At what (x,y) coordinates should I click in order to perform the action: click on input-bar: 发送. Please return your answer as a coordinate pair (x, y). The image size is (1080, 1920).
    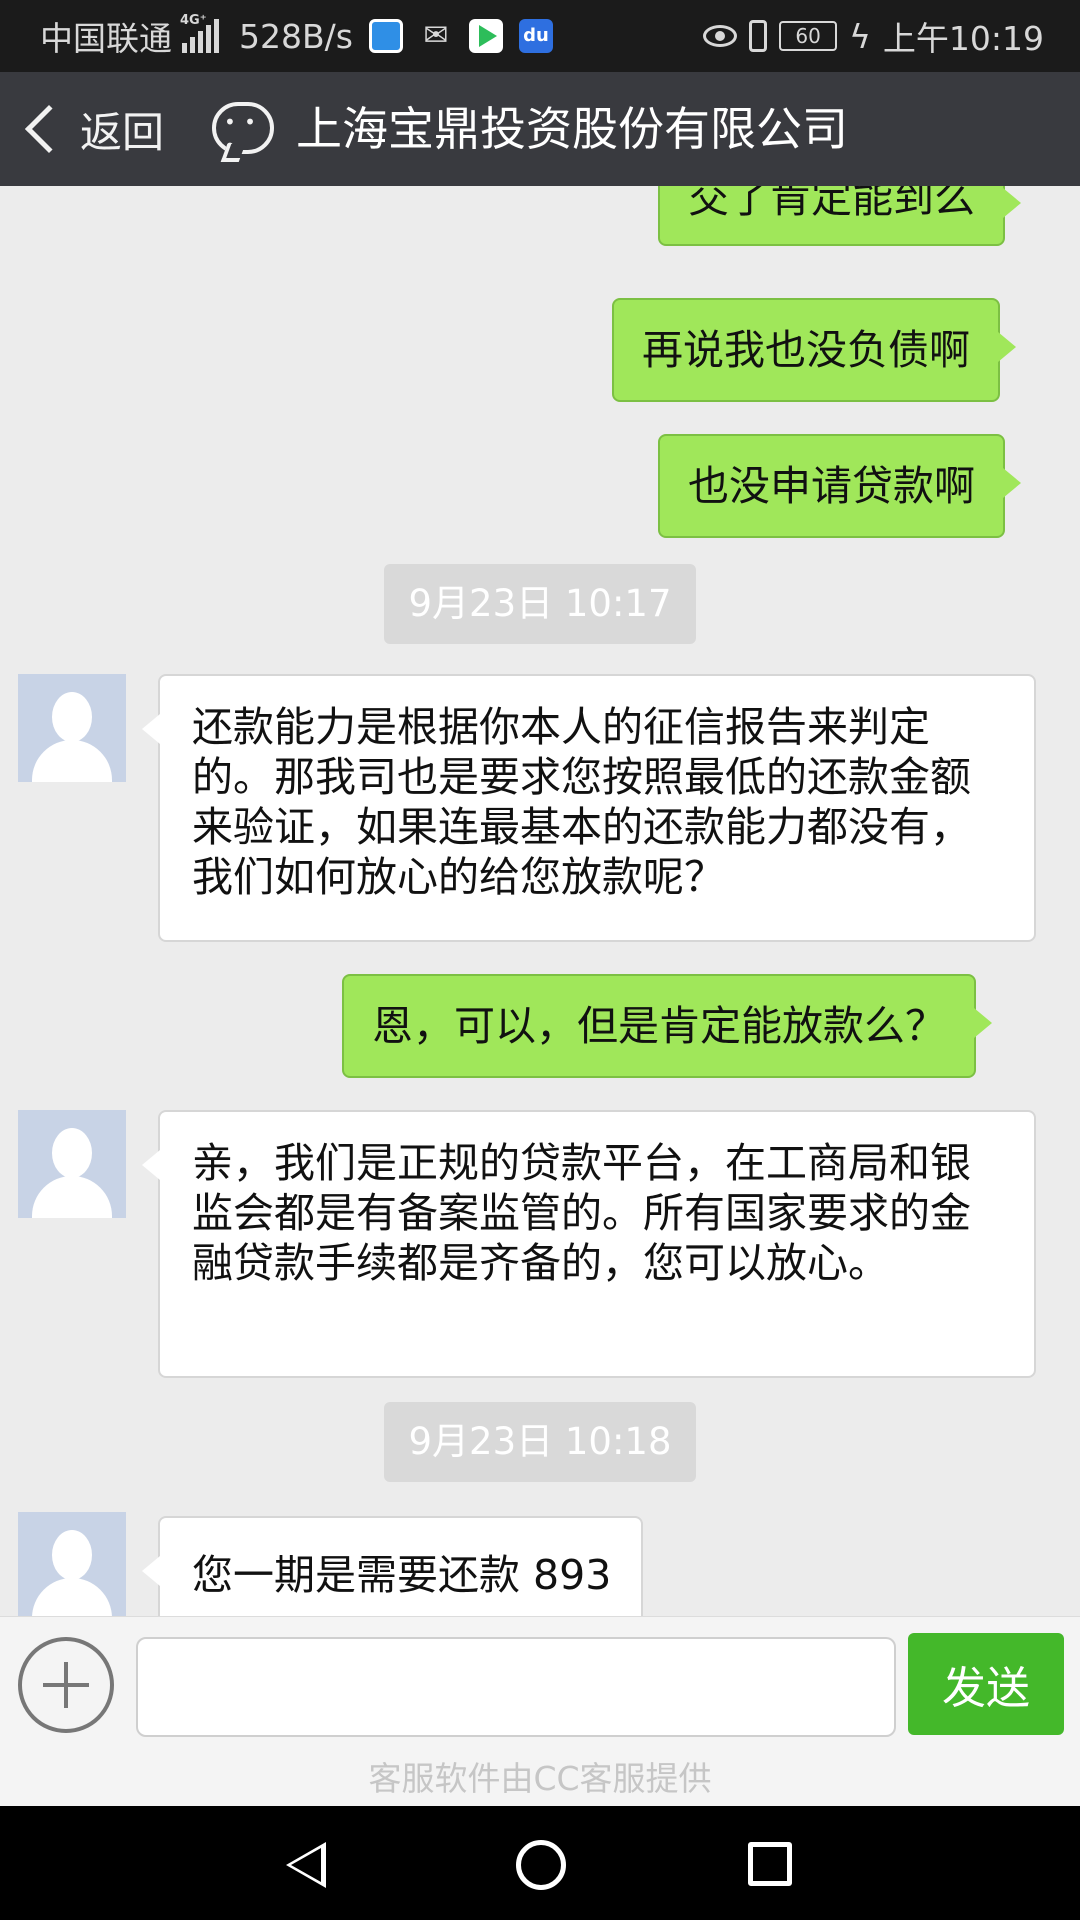
    Looking at the image, I should click on (540, 1684).